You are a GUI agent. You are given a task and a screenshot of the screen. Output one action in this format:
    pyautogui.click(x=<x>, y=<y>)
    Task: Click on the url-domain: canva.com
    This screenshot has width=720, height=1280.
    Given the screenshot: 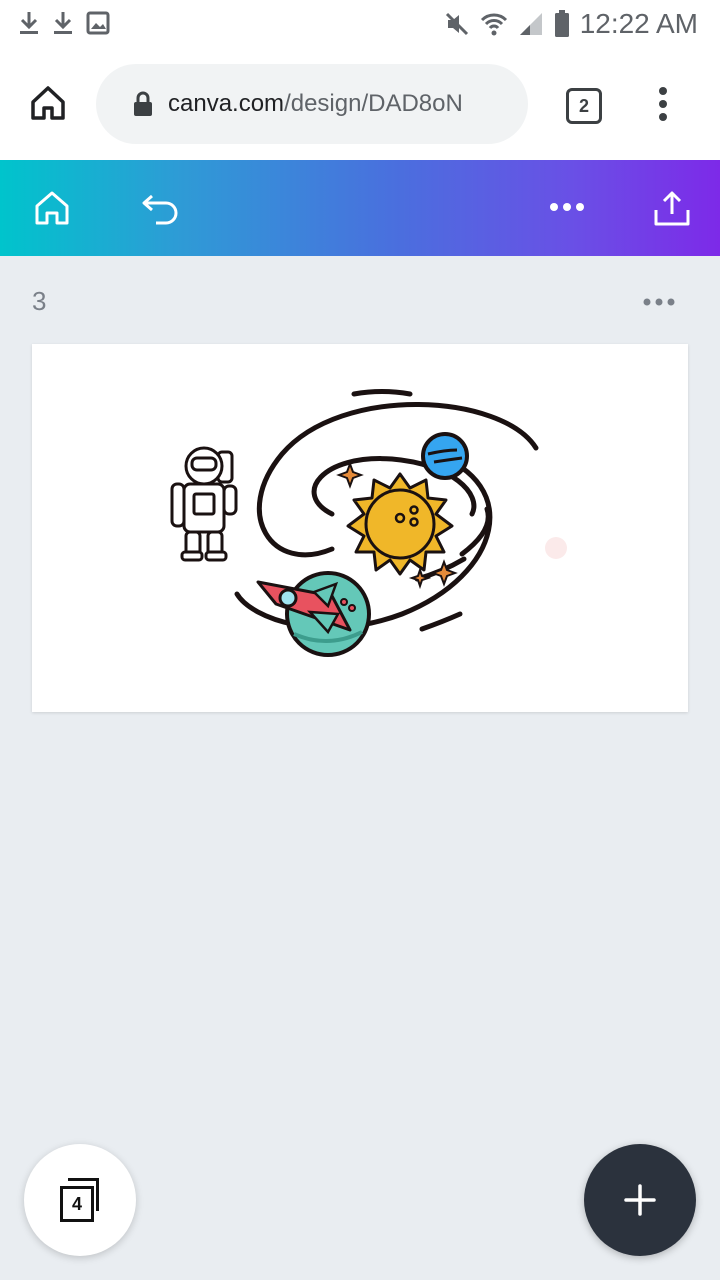 What is the action you would take?
    pyautogui.click(x=226, y=103)
    